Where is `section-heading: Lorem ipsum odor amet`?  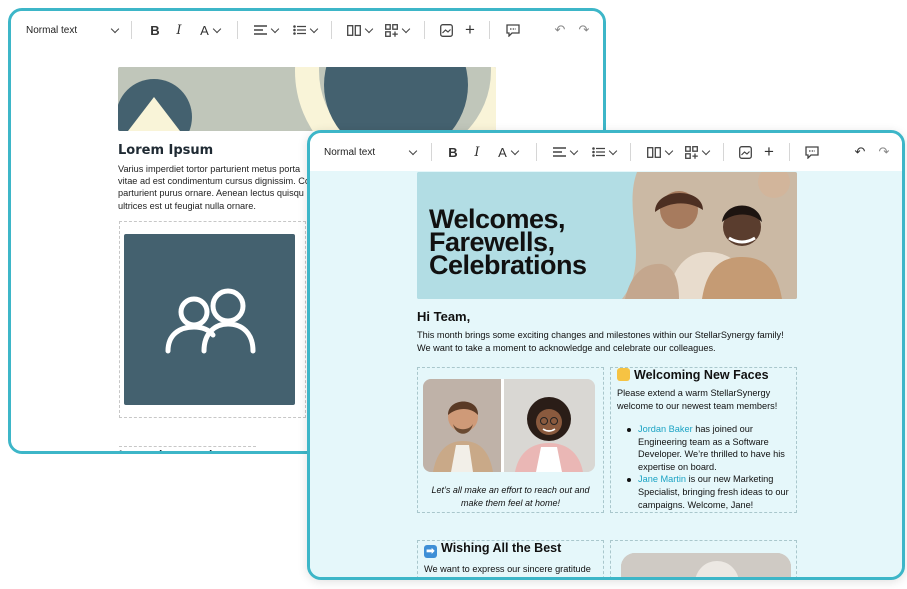
section-heading: Lorem ipsum odor amet is located at coordinates (187, 448).